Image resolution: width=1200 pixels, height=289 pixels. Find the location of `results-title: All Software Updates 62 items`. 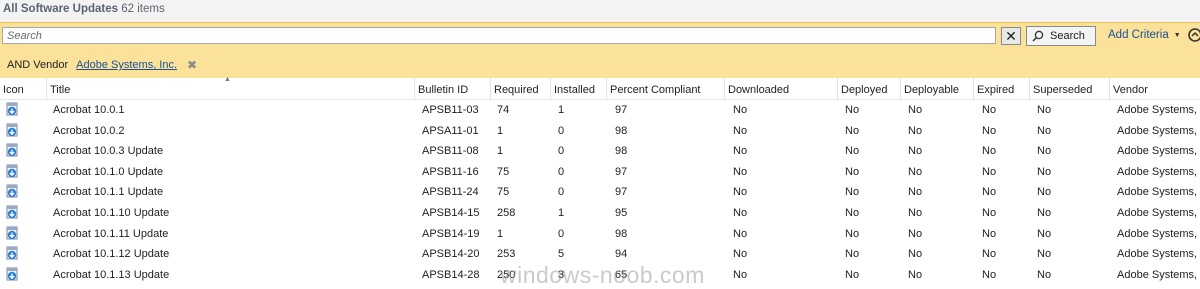

results-title: All Software Updates 62 items is located at coordinates (84, 9).